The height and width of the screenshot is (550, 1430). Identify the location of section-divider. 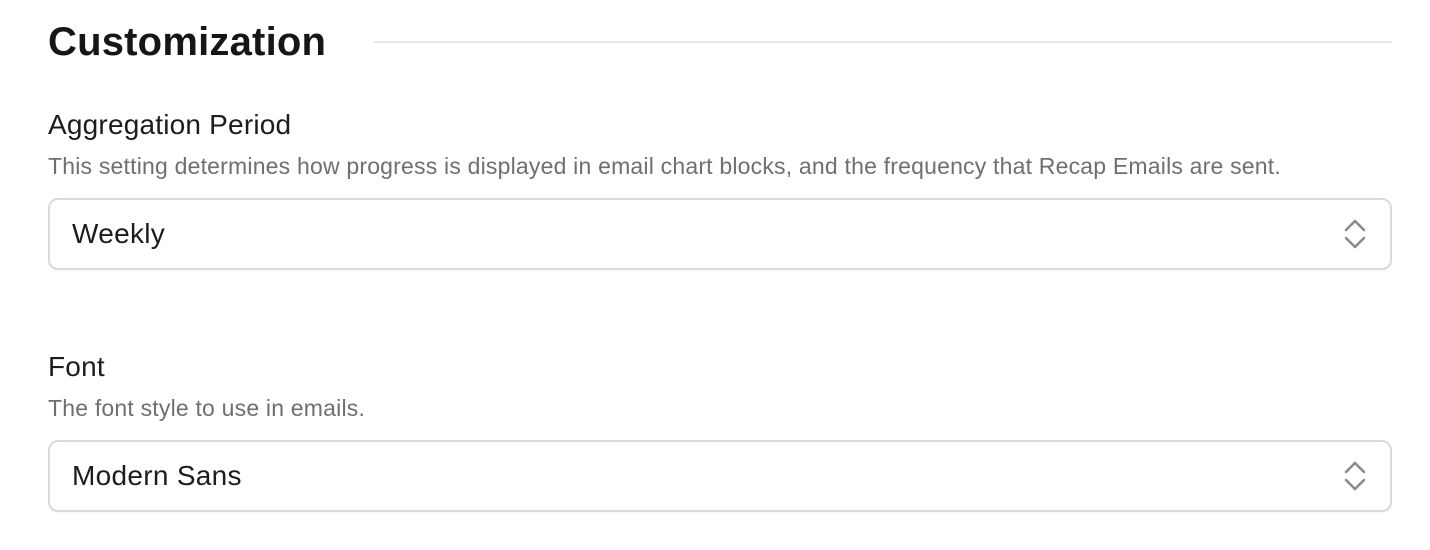
(883, 42).